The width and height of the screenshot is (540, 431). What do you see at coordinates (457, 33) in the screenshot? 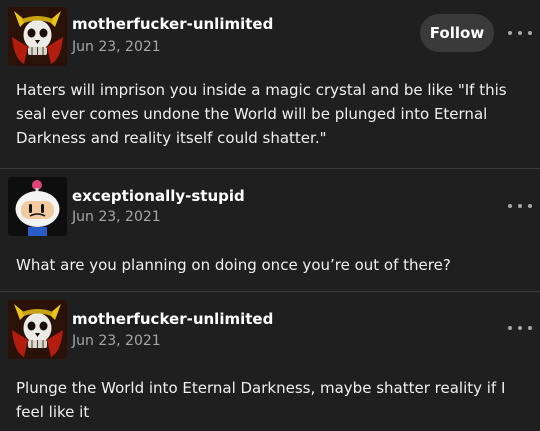
I see `follow-button: Follow` at bounding box center [457, 33].